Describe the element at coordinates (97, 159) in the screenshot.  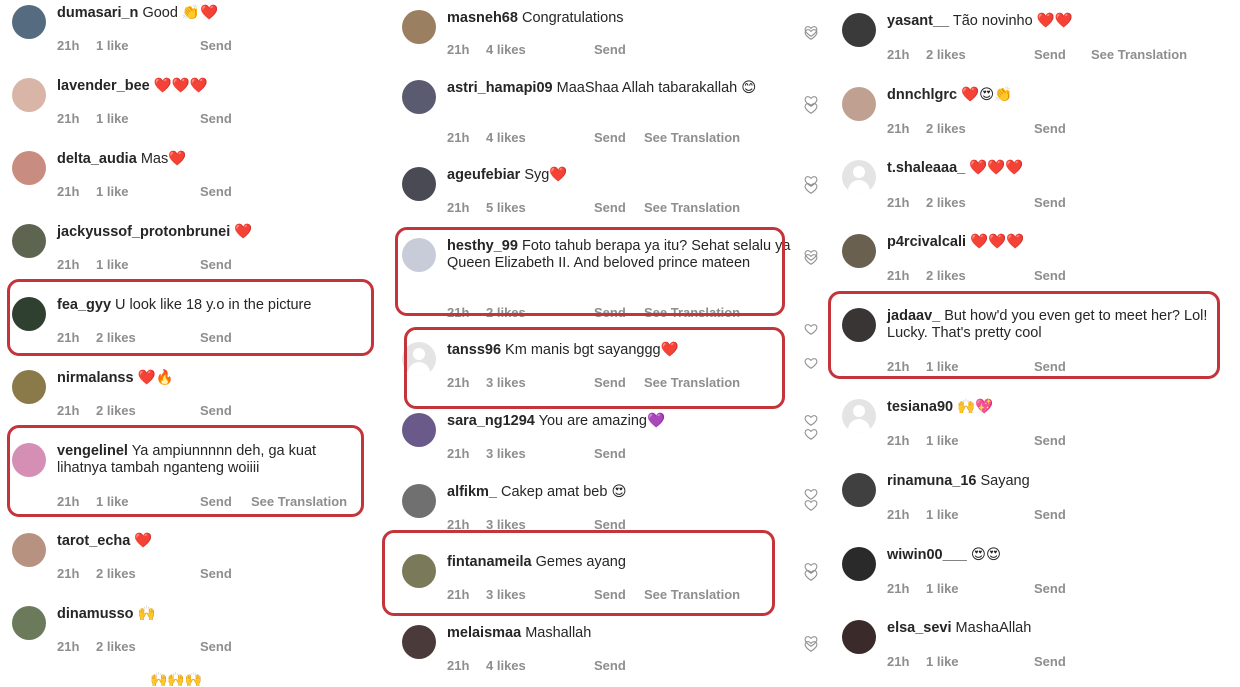
I see `username-link: delta_audia` at that location.